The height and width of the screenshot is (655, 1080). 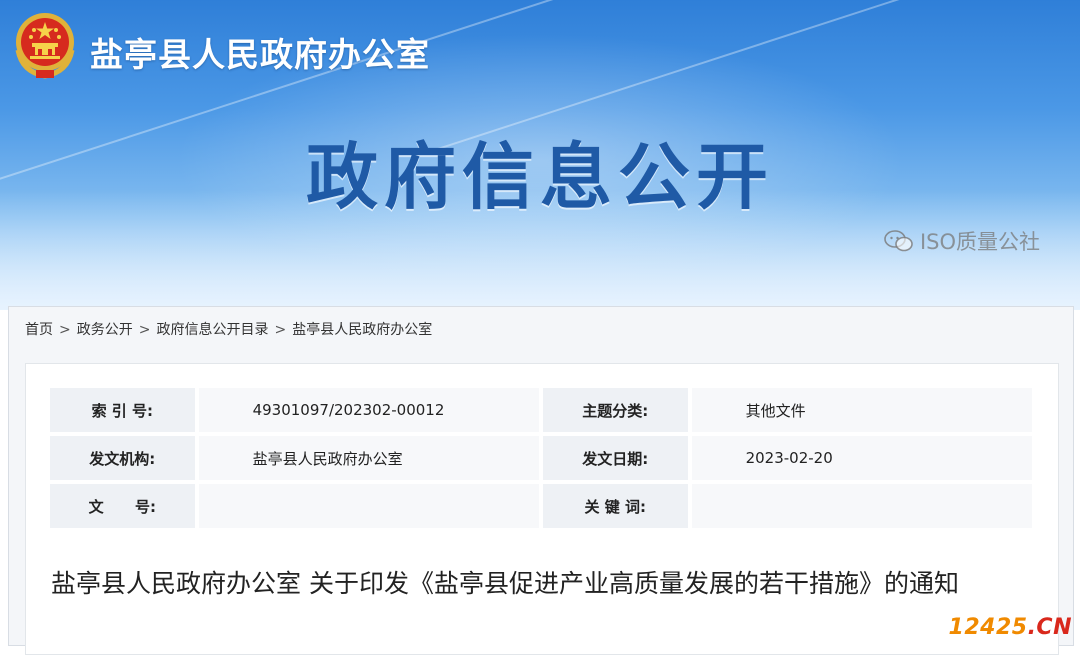 I want to click on issue-date-value: 2023-02-20, so click(x=861, y=458).